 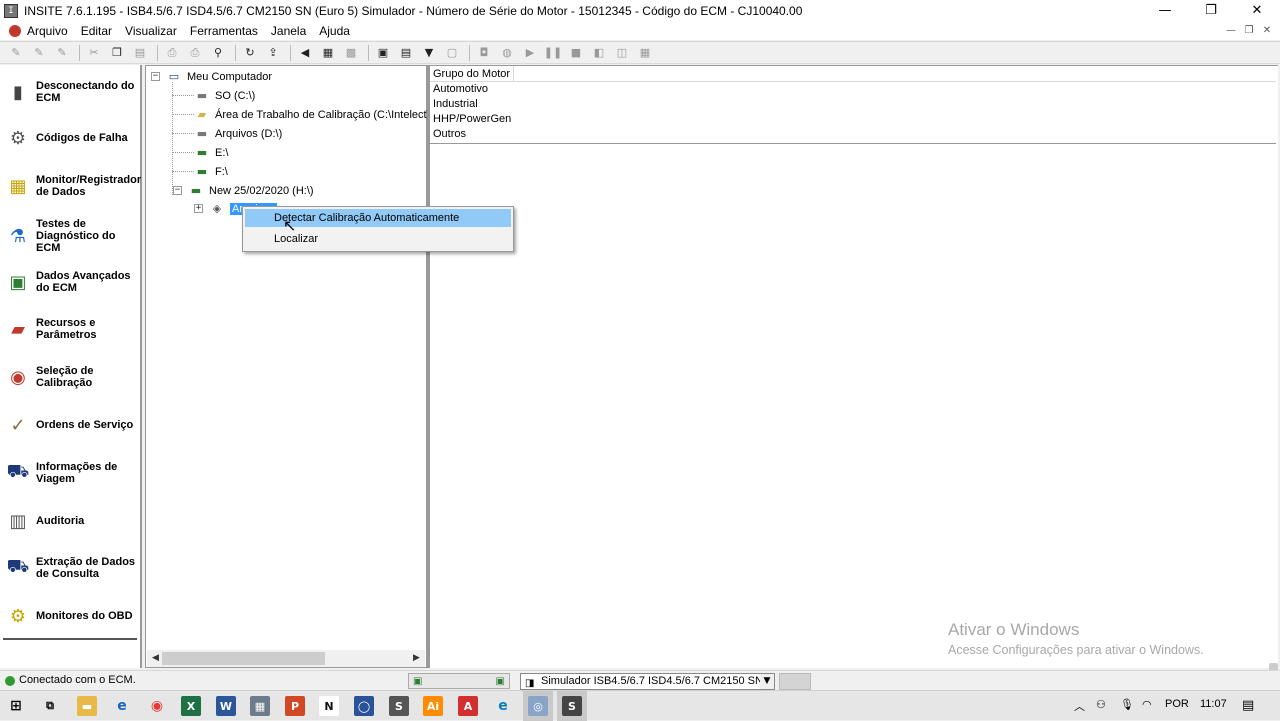 What do you see at coordinates (18, 616) in the screenshot?
I see `obd-monitors-icon: ⚙` at bounding box center [18, 616].